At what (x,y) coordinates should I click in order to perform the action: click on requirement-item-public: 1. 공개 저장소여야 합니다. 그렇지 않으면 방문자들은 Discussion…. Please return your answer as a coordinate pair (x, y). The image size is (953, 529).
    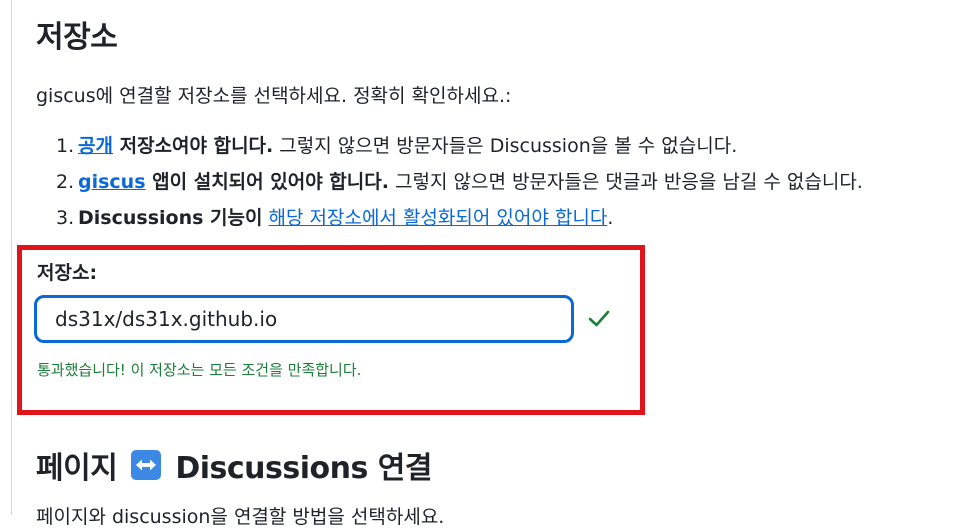
    Looking at the image, I should click on (459, 146).